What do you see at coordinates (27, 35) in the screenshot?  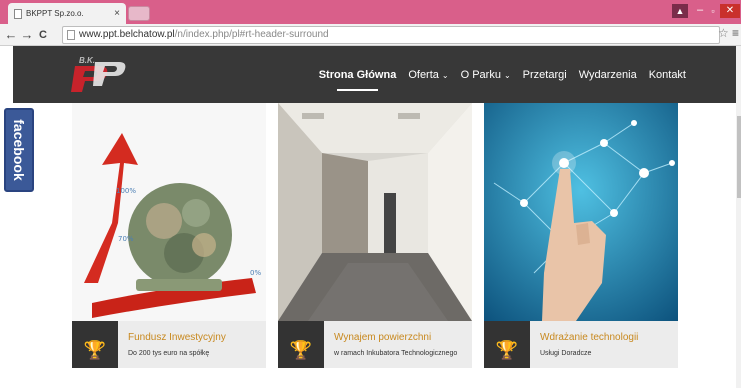 I see `forward-button: →` at bounding box center [27, 35].